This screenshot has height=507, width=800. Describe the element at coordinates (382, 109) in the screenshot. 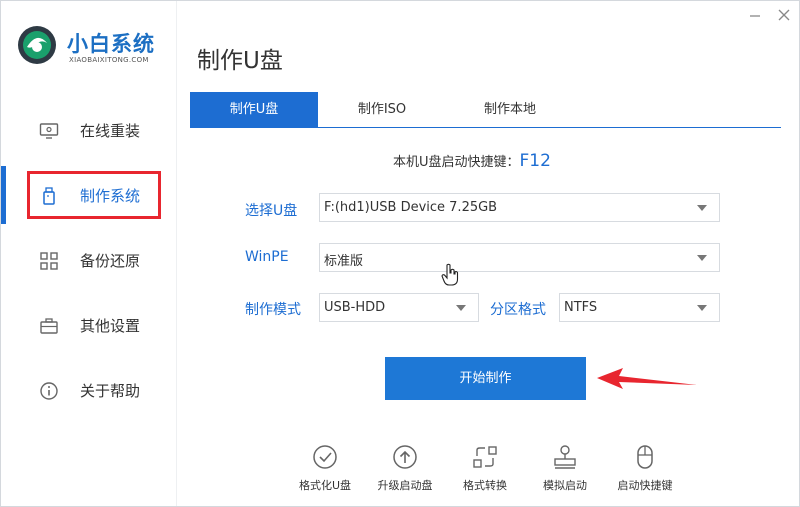

I see `tab-make-iso: 制作ISO` at that location.